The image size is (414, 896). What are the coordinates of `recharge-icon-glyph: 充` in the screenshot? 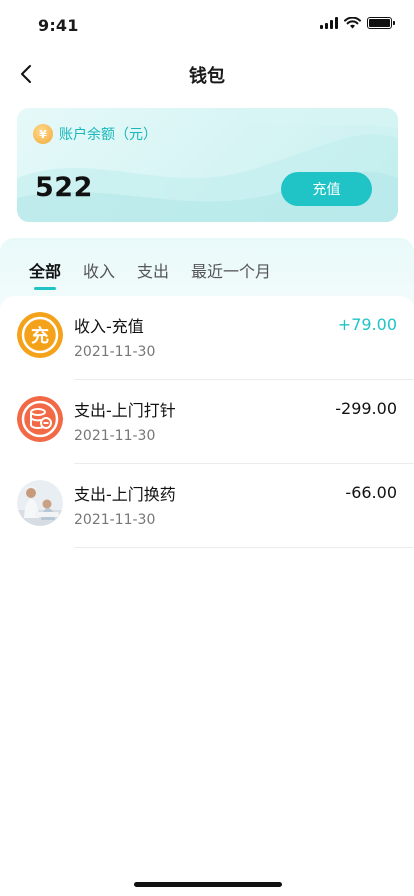 It's located at (40, 336).